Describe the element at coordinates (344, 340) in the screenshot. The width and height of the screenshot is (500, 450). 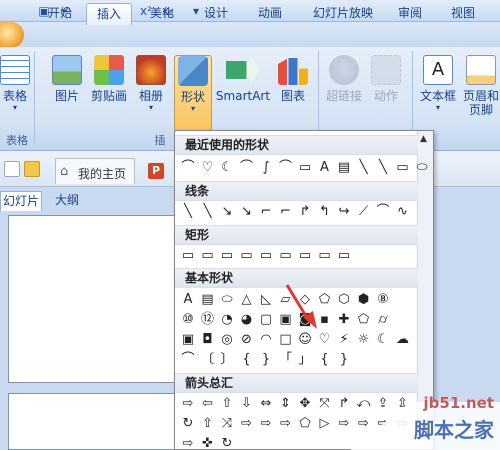
I see `shape-item: ⚡` at that location.